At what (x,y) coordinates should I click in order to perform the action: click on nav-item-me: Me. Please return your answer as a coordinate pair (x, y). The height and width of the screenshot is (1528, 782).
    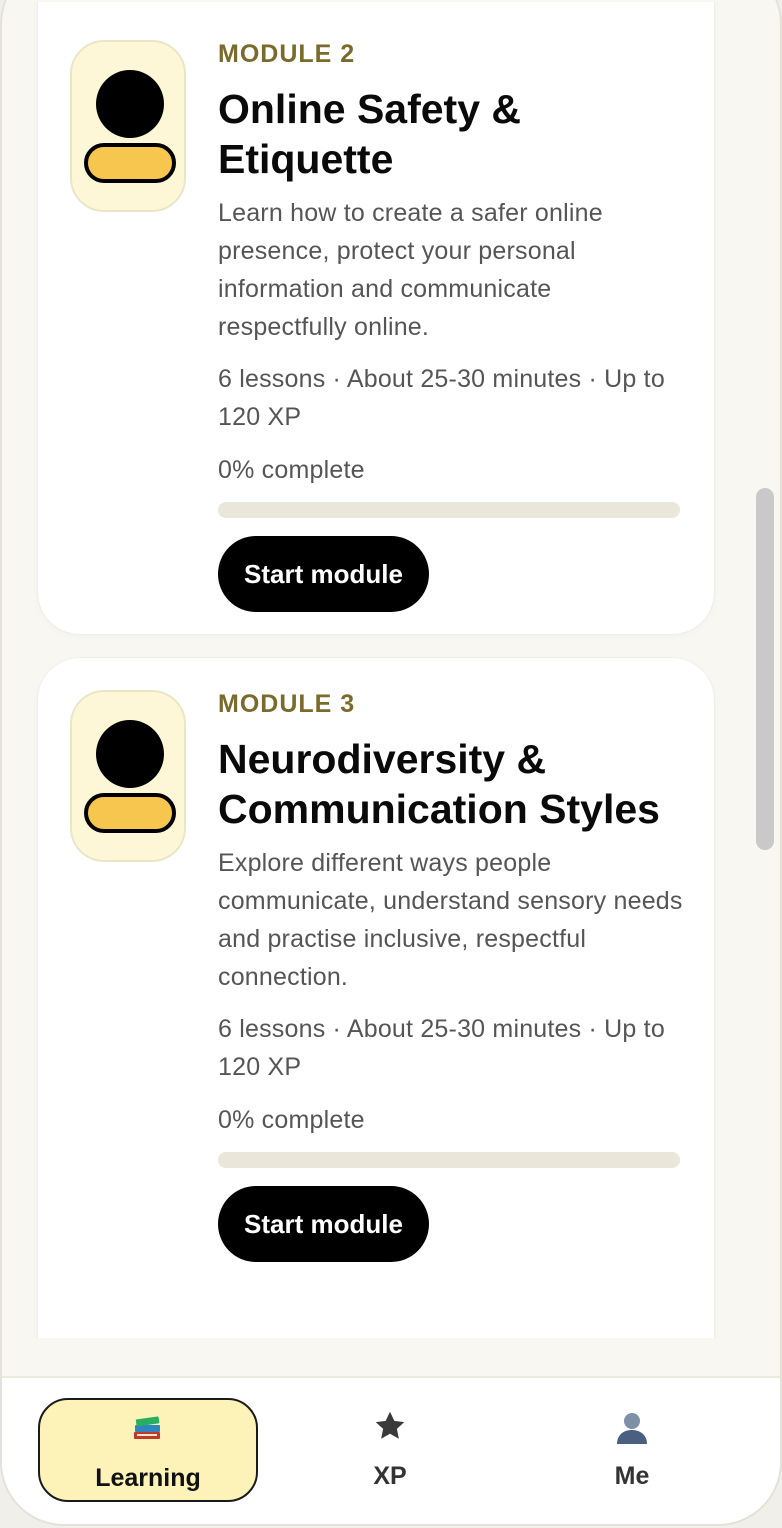
    Looking at the image, I should click on (632, 1450).